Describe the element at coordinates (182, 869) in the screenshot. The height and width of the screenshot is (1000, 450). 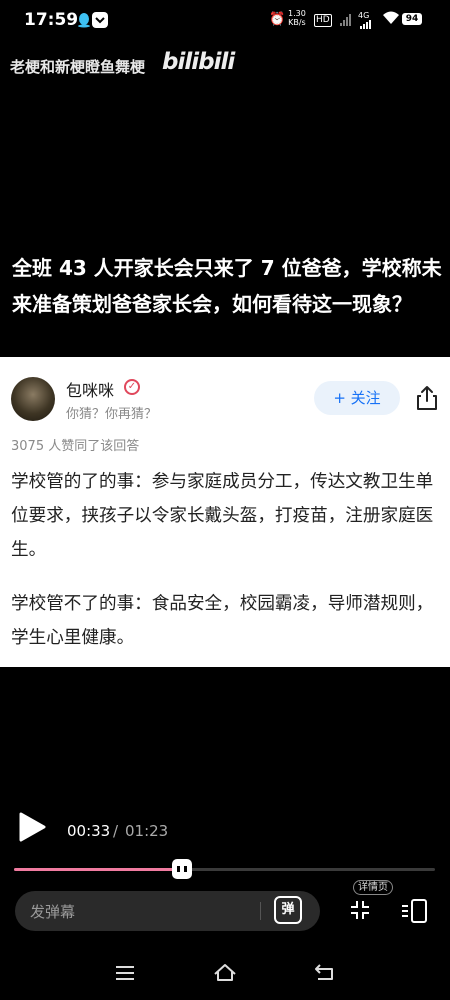
I see `progress-handle` at that location.